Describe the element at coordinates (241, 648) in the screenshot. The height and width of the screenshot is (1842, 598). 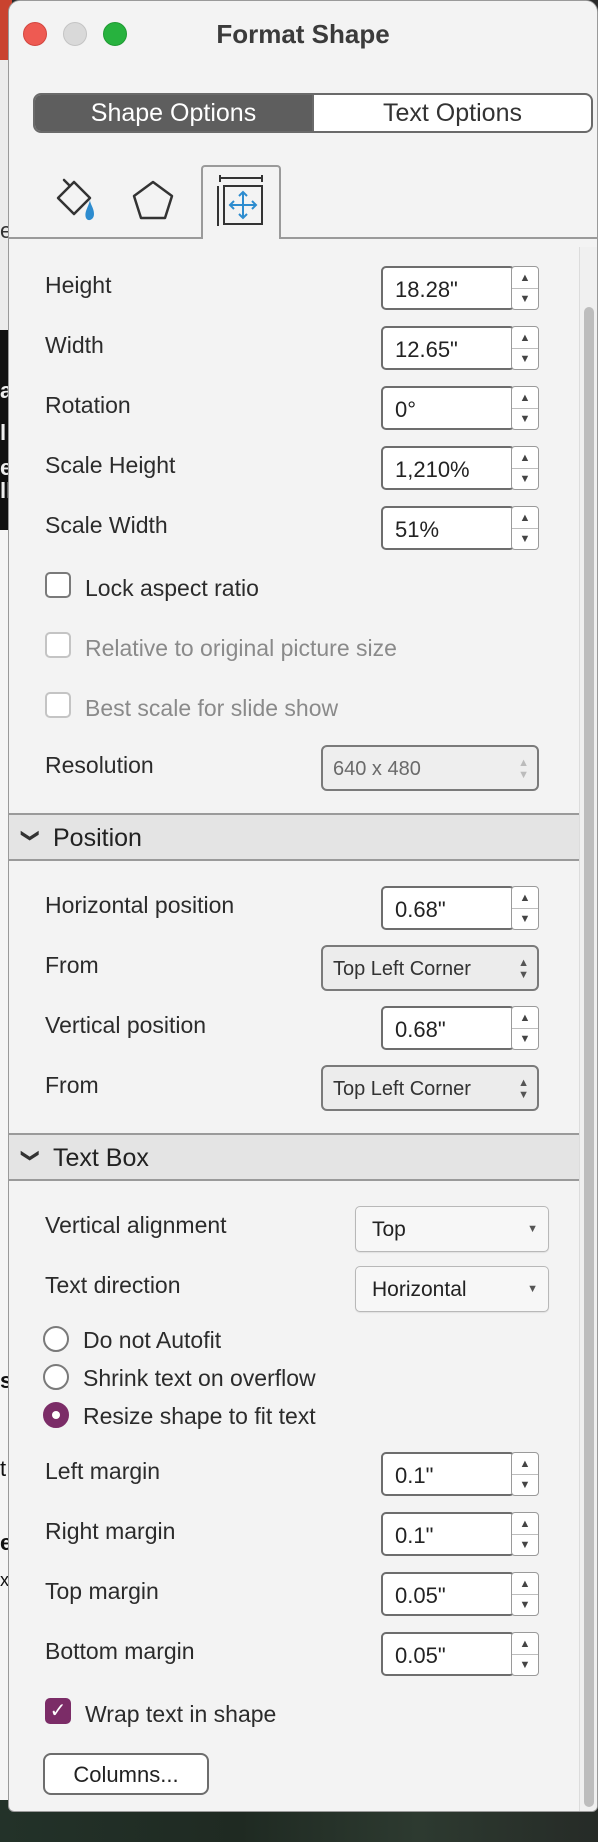
I see `relative-size-label: Relative to original picture size` at that location.